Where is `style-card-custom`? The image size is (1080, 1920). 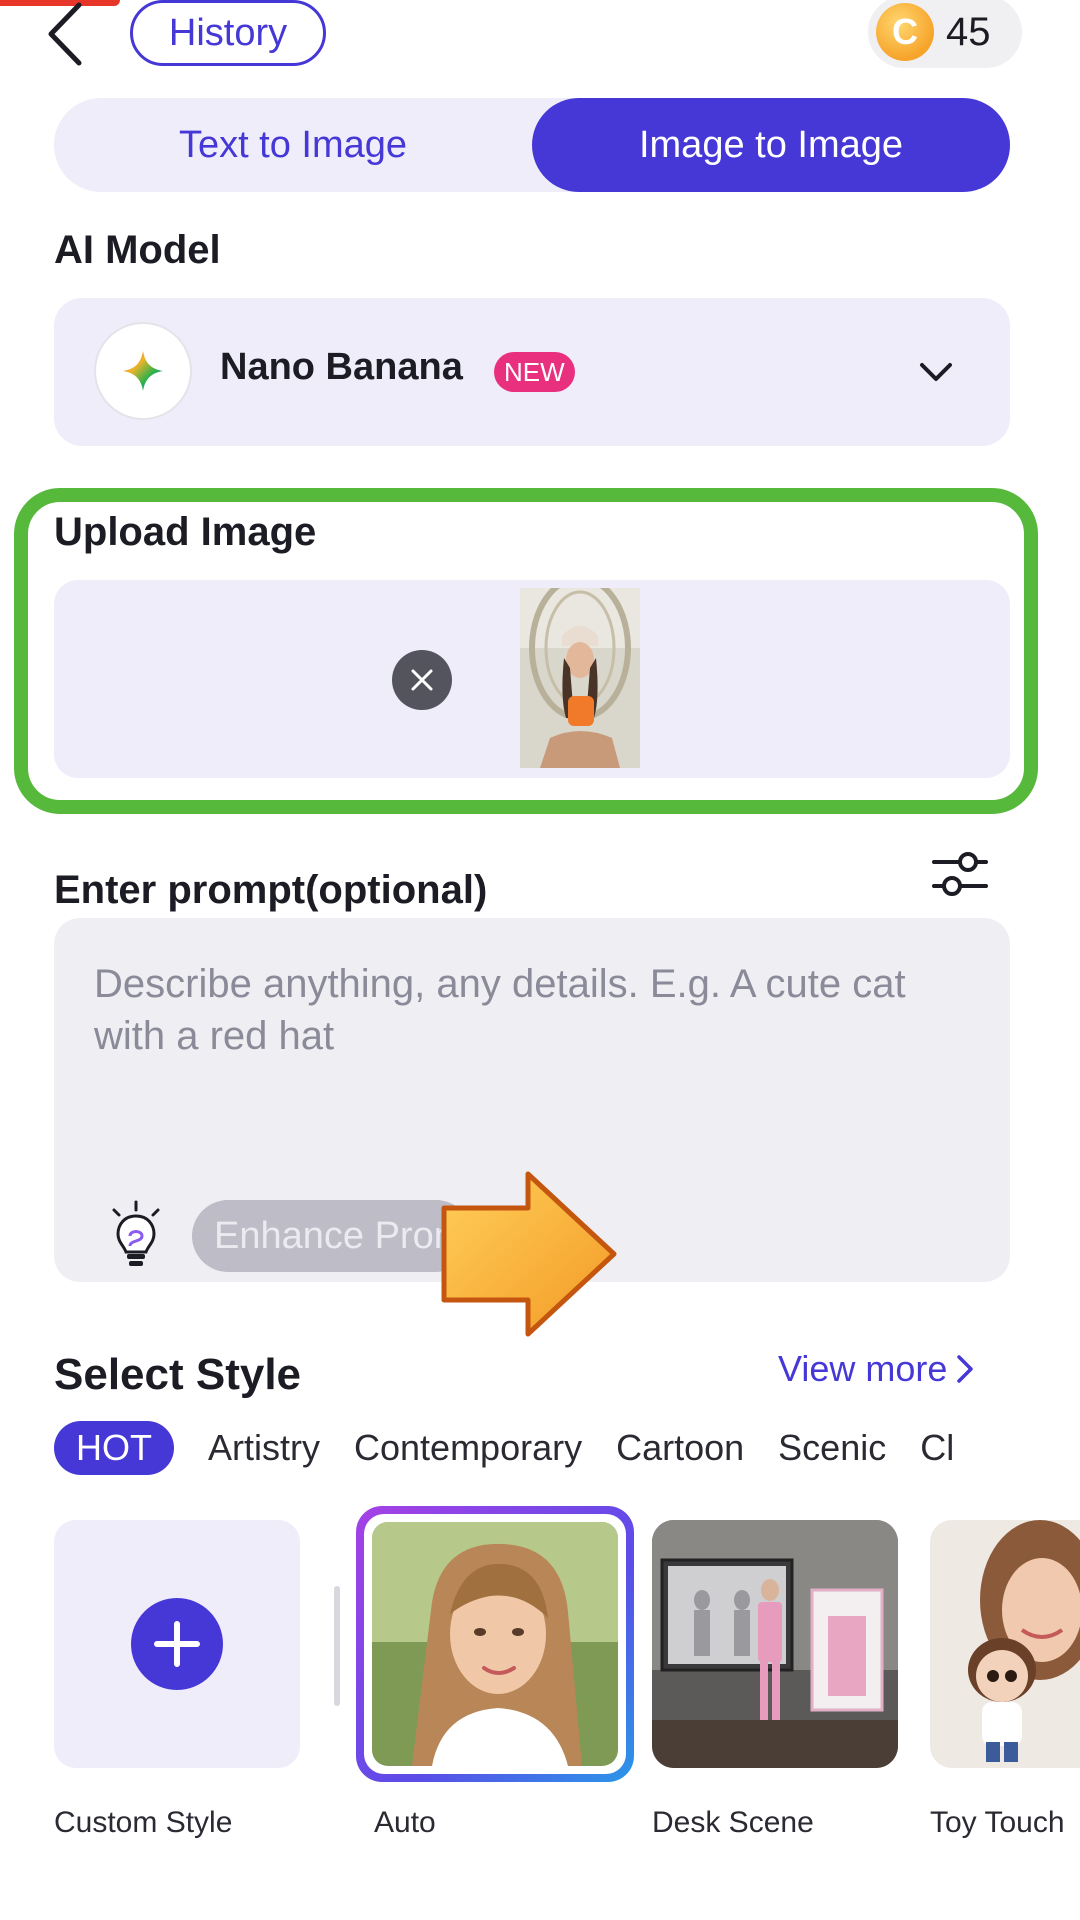 style-card-custom is located at coordinates (177, 1644).